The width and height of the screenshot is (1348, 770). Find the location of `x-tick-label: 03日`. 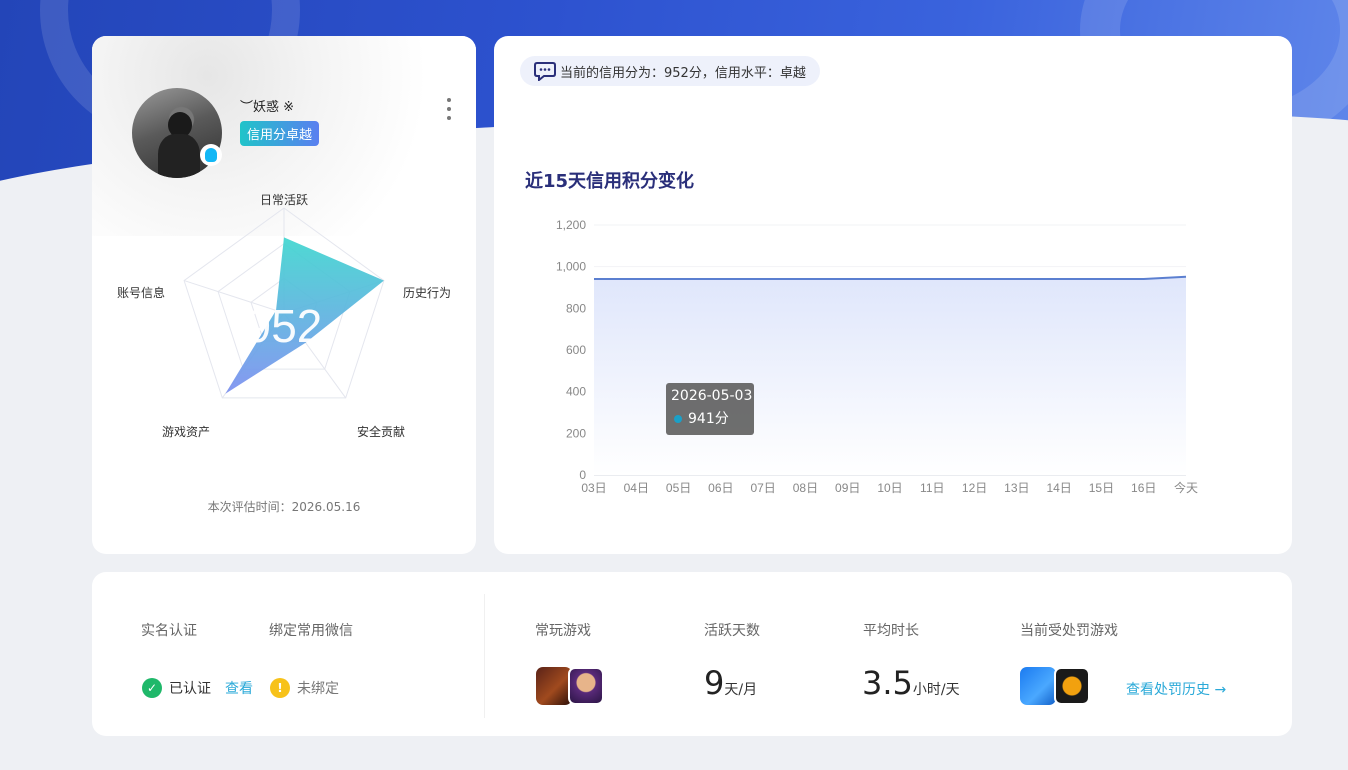

x-tick-label: 03日 is located at coordinates (593, 488).